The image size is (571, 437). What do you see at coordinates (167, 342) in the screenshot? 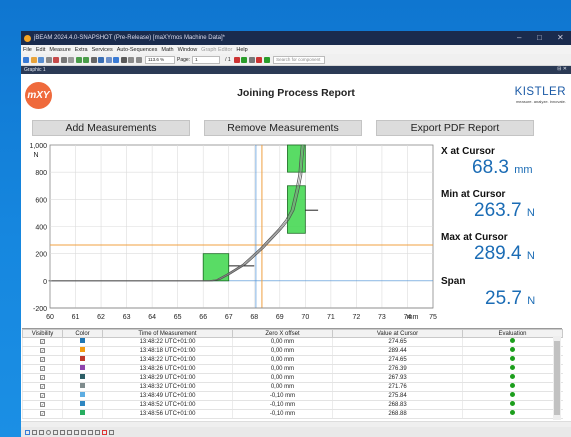
I see `time-cell: 13:48:22 UTC+01:00` at bounding box center [167, 342].